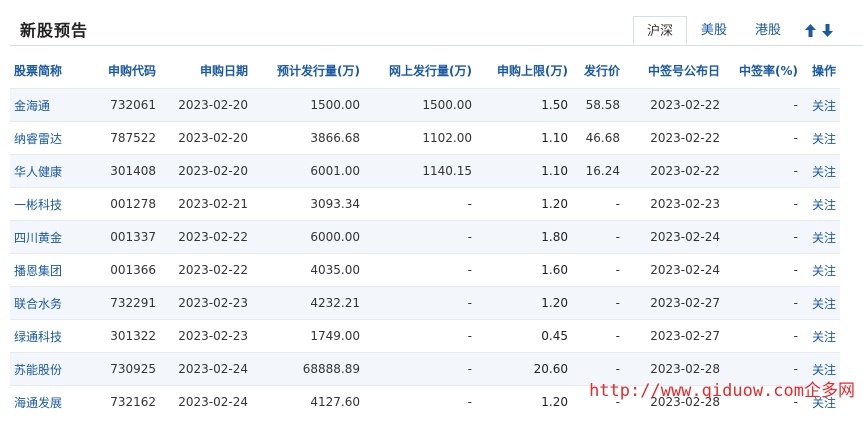 This screenshot has height=426, width=863. What do you see at coordinates (524, 70) in the screenshot?
I see `col-header-limit: 申购上限(万)` at bounding box center [524, 70].